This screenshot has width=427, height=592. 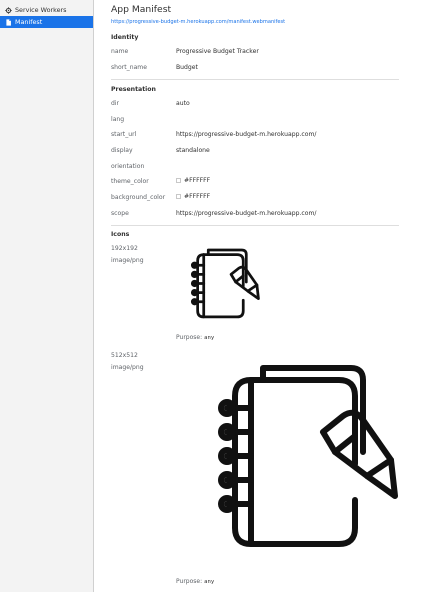 I want to click on icon-size-label: 512x512, so click(x=124, y=355).